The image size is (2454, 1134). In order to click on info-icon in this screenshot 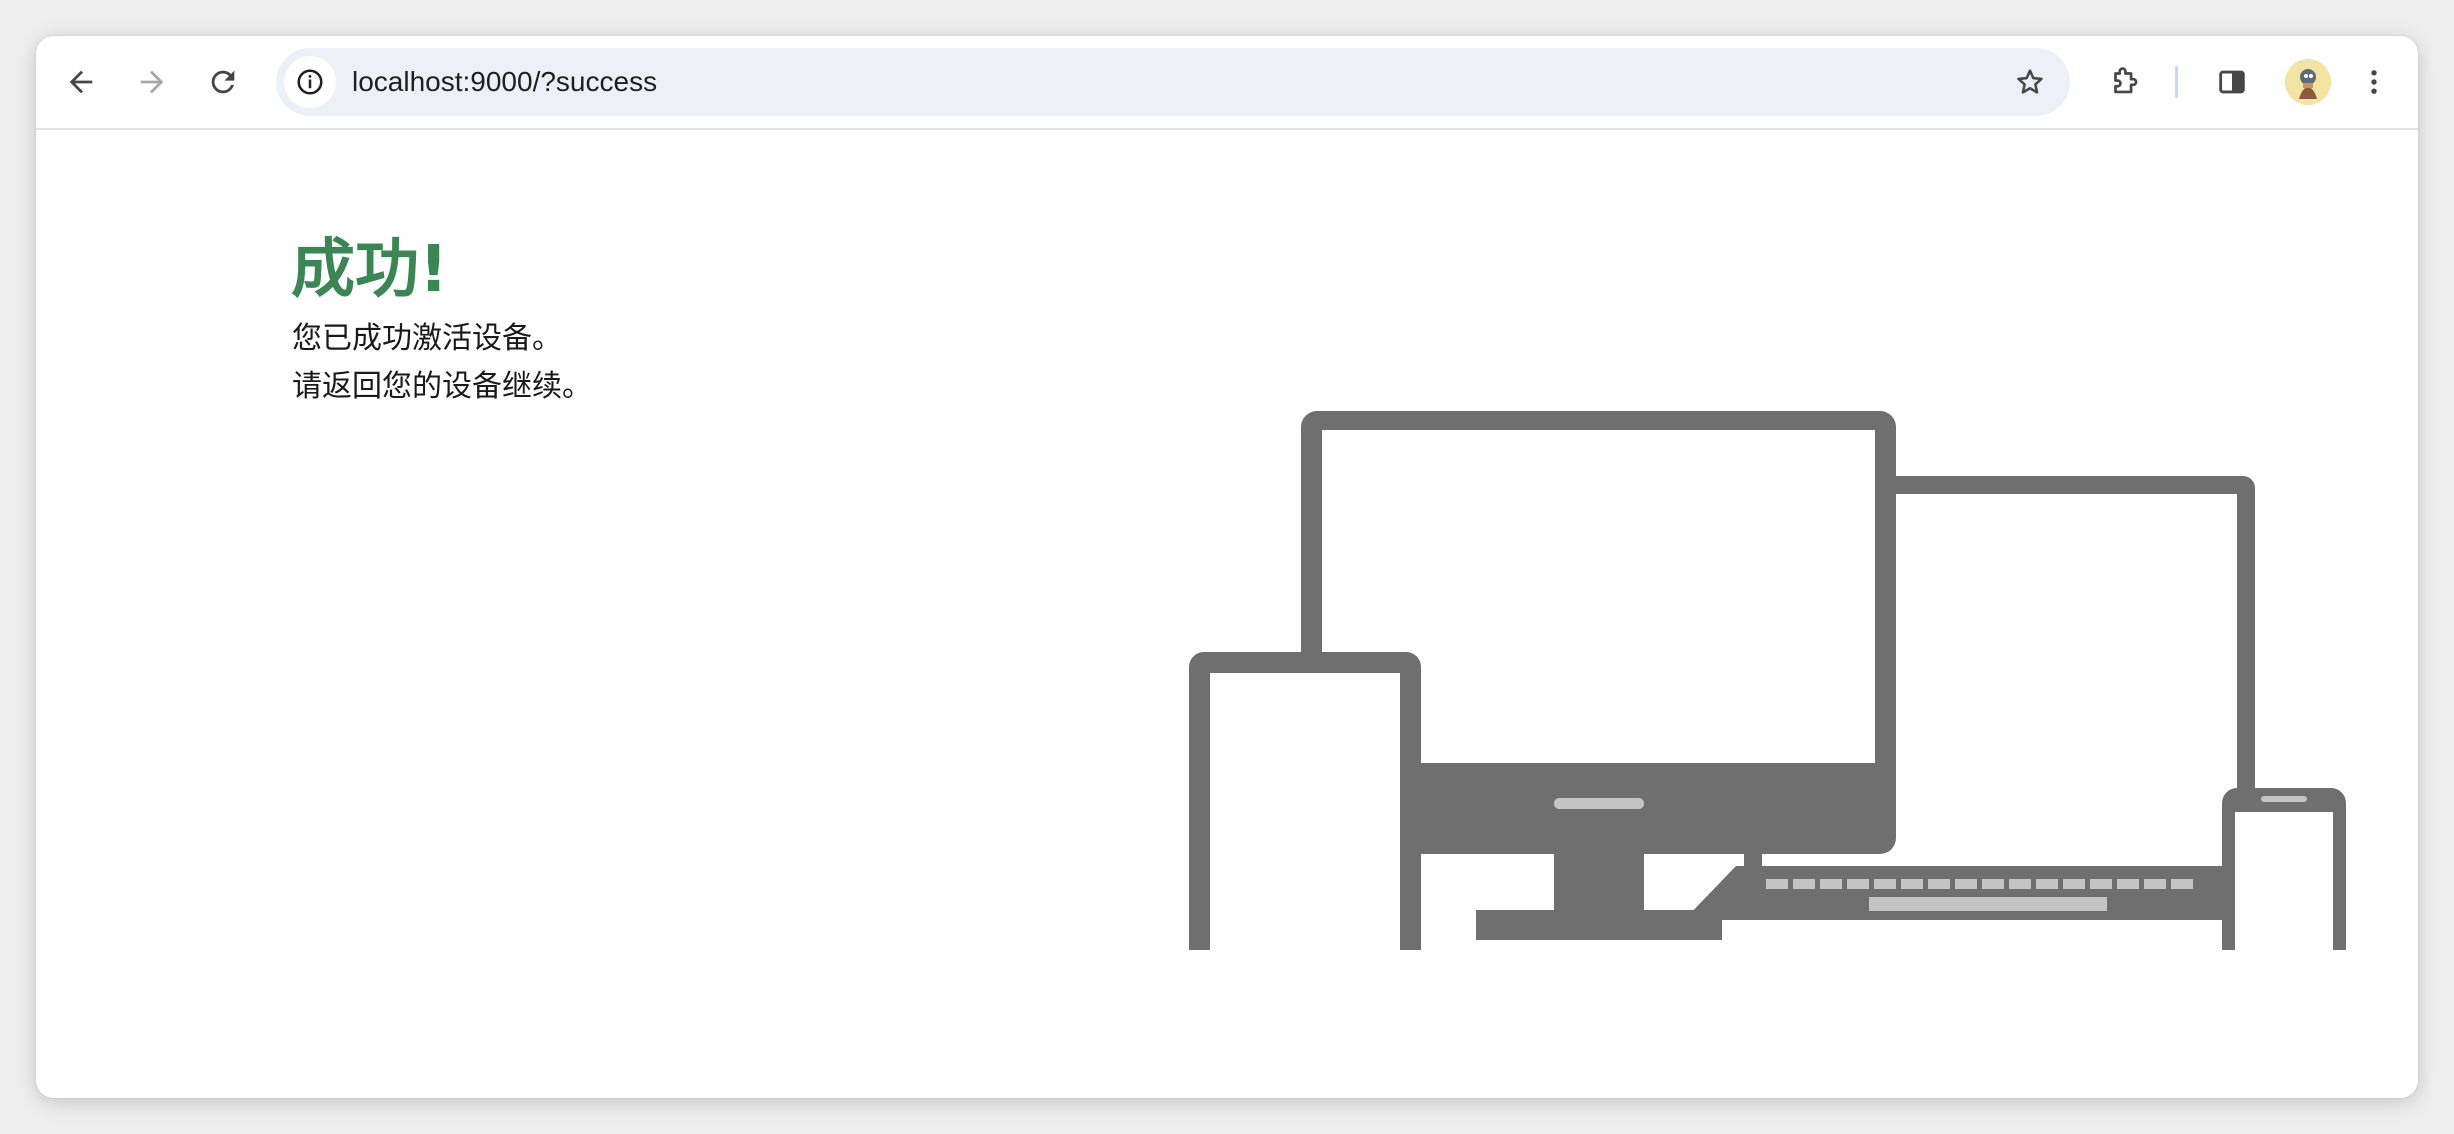, I will do `click(310, 82)`.